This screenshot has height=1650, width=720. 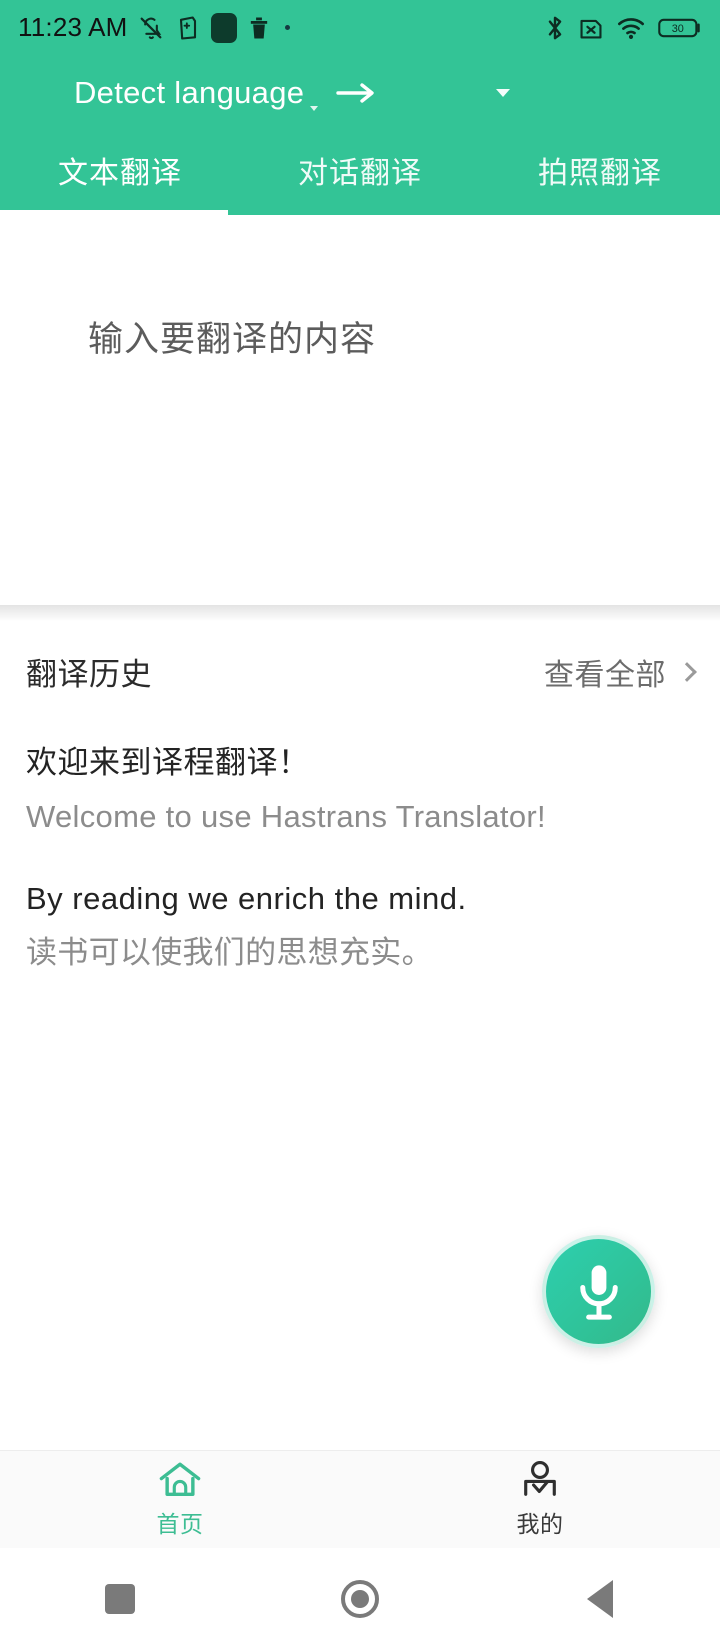 I want to click on view-all-label: 查看全部, so click(x=605, y=675).